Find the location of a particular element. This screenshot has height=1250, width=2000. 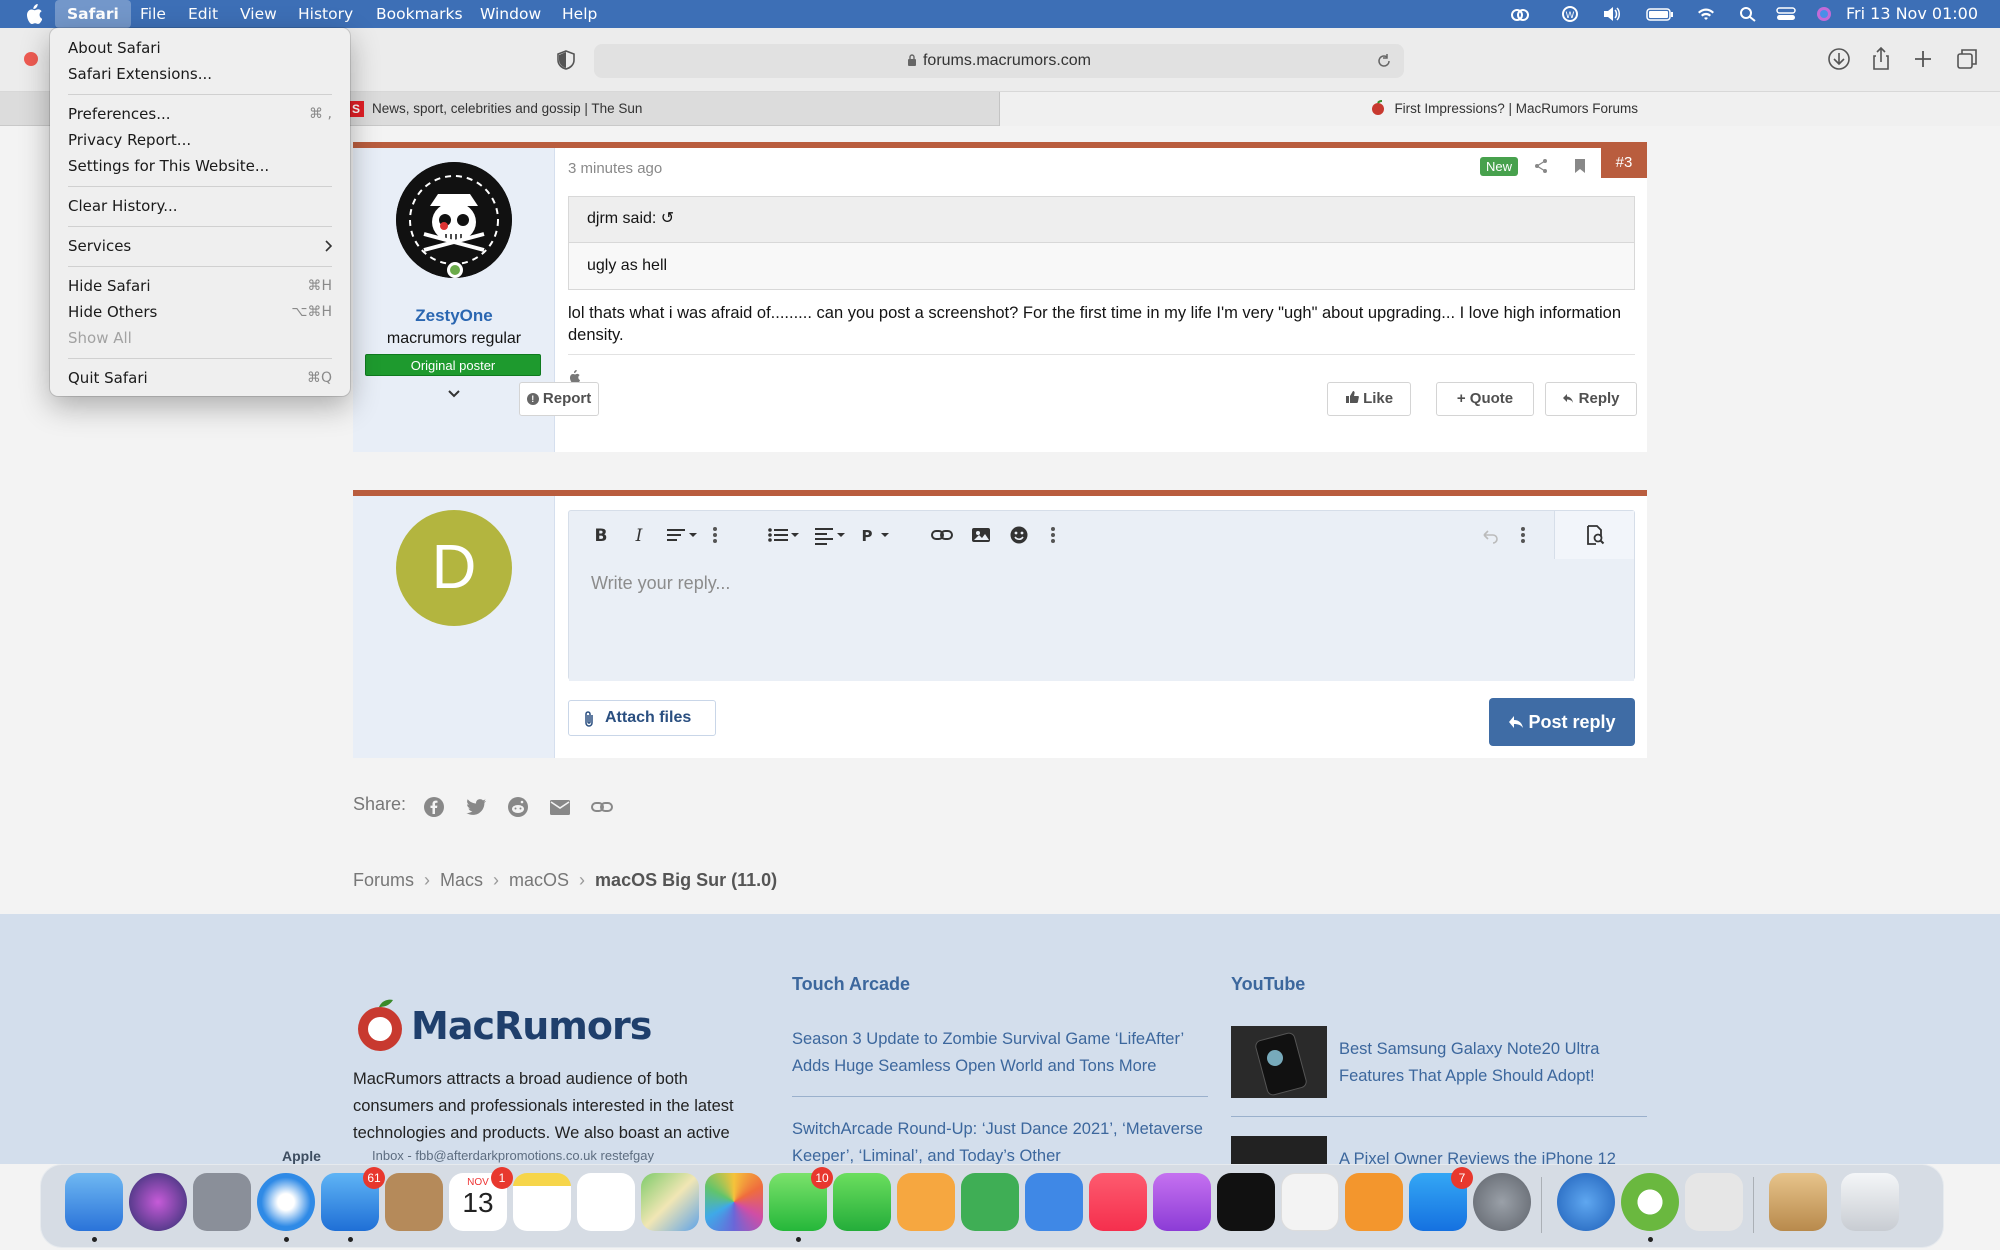

reply-button: Reply is located at coordinates (1591, 399).